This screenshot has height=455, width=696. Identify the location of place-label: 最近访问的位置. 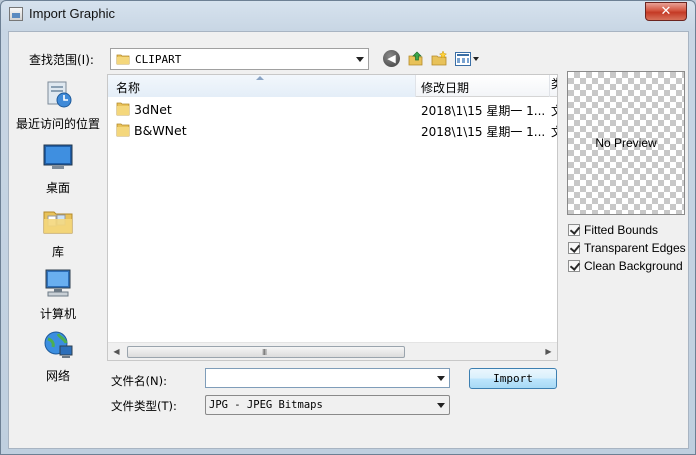
(57, 124).